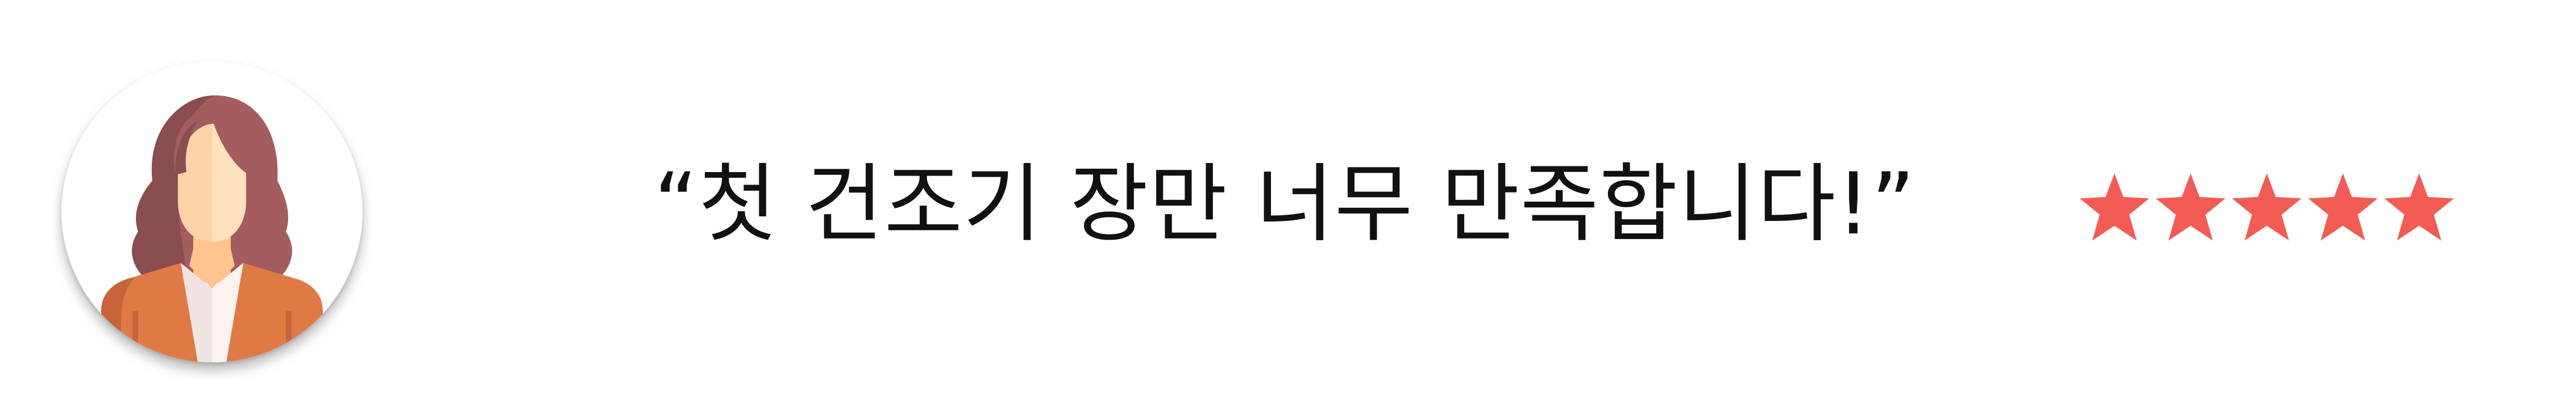  What do you see at coordinates (135, 336) in the screenshot?
I see `jacket-seam-left` at bounding box center [135, 336].